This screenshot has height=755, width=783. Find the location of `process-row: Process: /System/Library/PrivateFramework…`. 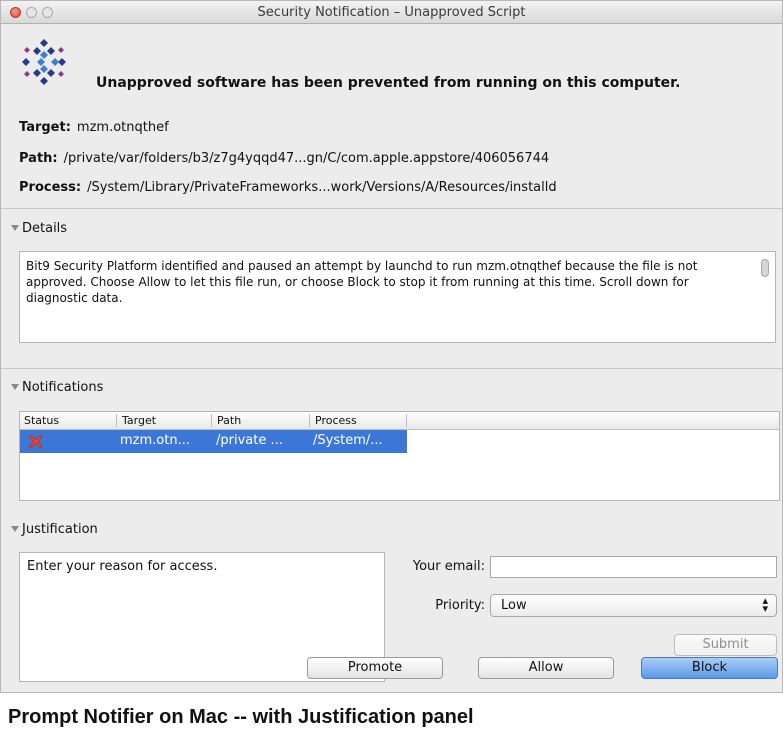

process-row: Process: /System/Library/PrivateFramework… is located at coordinates (288, 187).